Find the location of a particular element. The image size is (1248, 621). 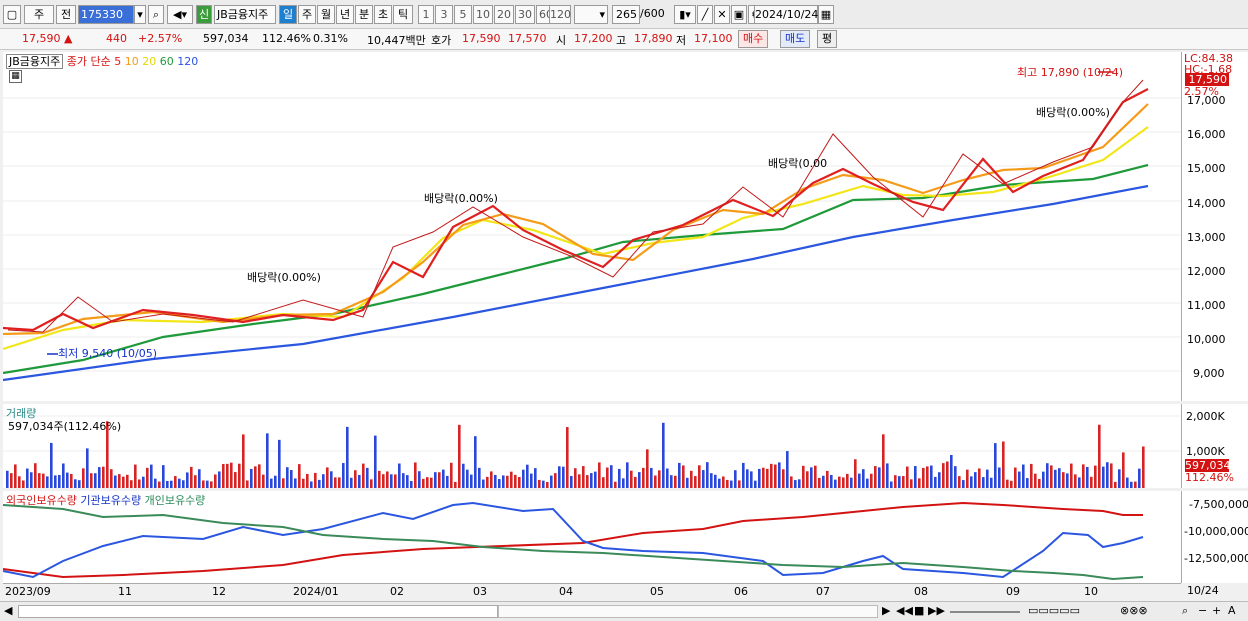

prev-button: 전 is located at coordinates (66, 14).